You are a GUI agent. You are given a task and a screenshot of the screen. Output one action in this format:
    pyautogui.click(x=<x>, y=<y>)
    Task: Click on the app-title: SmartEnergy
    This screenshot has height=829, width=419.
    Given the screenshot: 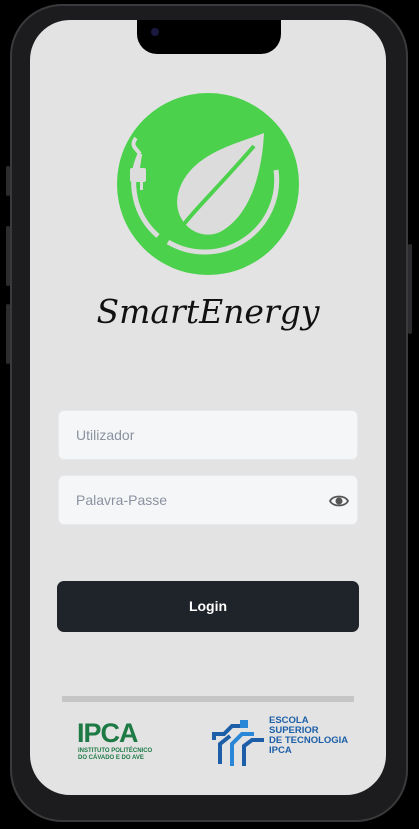 What is the action you would take?
    pyautogui.click(x=208, y=311)
    